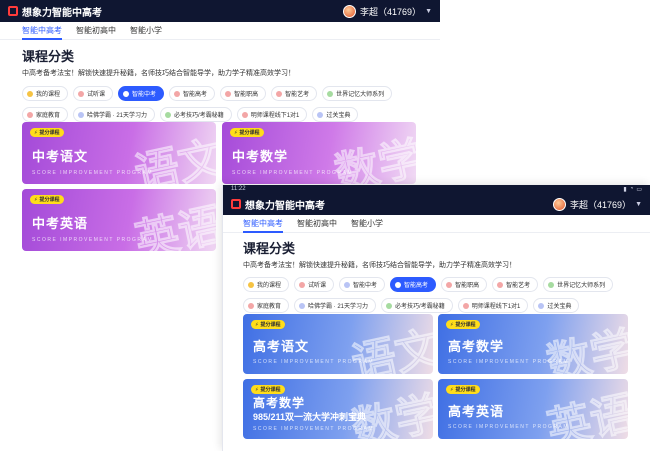  What do you see at coordinates (639, 189) in the screenshot?
I see `battery-icon: ▭` at bounding box center [639, 189].